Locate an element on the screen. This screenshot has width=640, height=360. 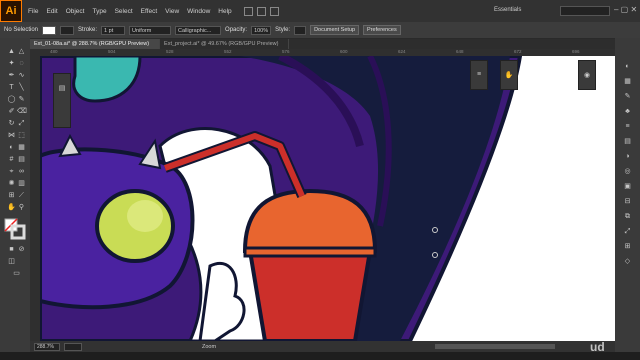
color-panel-icon: ◐ is located at coordinates (627, 67).